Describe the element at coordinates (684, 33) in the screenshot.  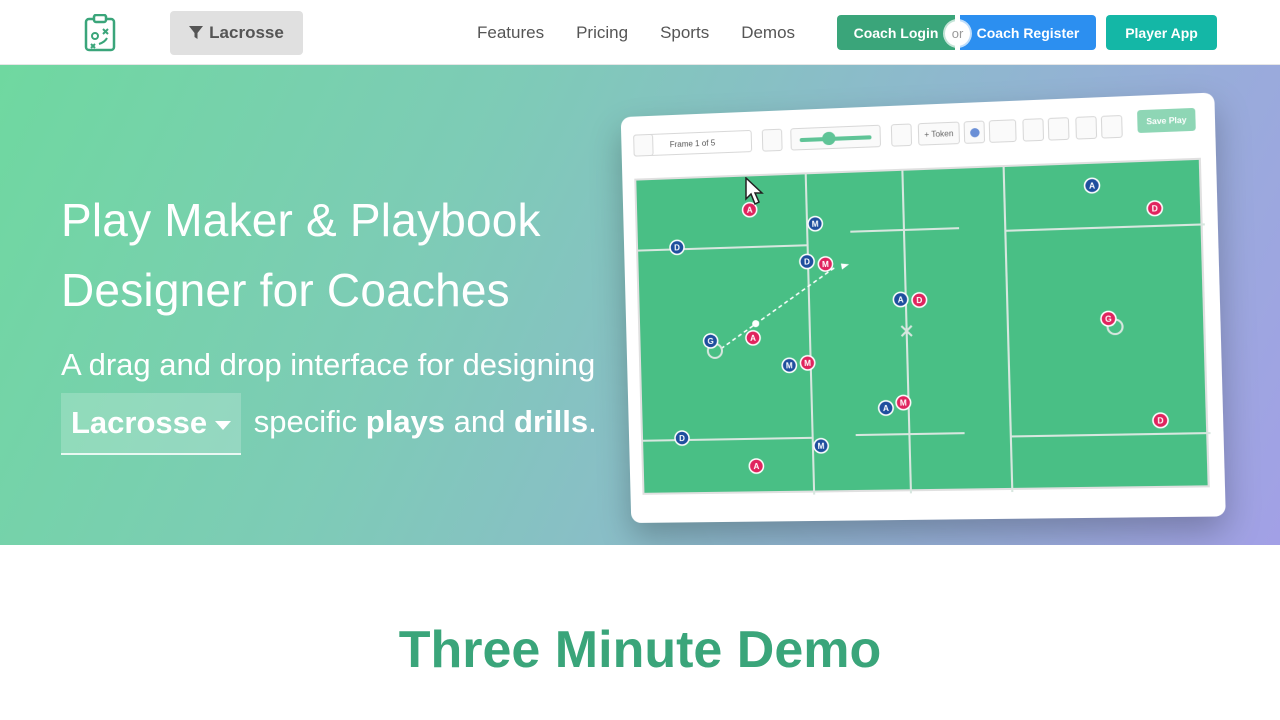
I see `nav-link-sports: Sports` at that location.